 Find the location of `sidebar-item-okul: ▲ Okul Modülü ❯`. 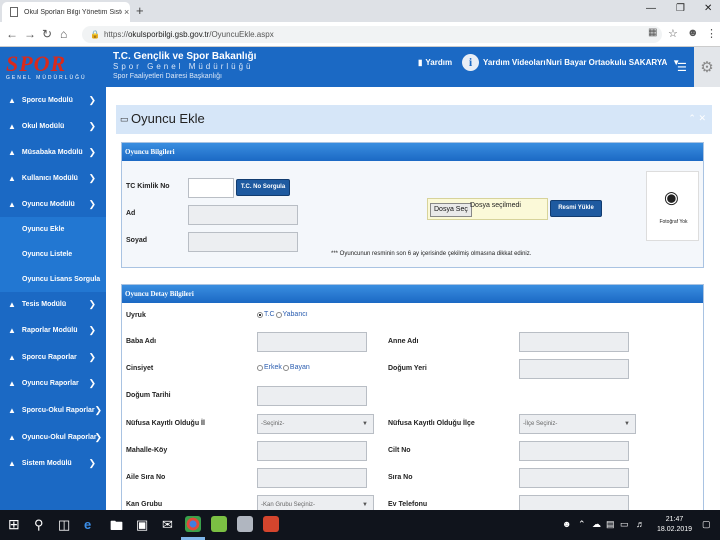

sidebar-item-okul: ▲ Okul Modülü ❯ is located at coordinates (53, 126).